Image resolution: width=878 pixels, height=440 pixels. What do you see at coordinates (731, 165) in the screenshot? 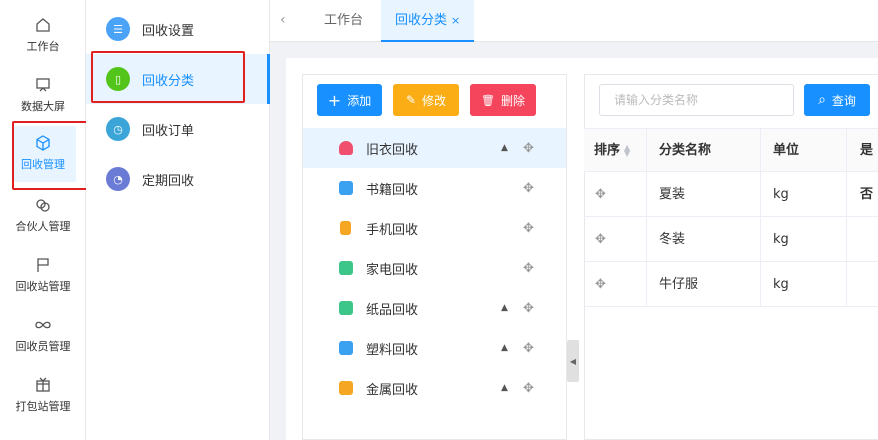
I see `table-header: 排序 ▲ ▼ 分类名称 单位 是否` at bounding box center [731, 165].